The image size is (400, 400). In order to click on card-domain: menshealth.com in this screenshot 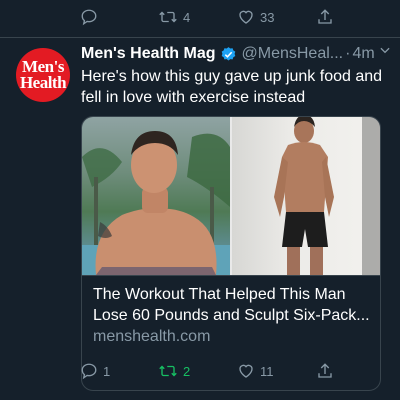, I will do `click(152, 336)`.